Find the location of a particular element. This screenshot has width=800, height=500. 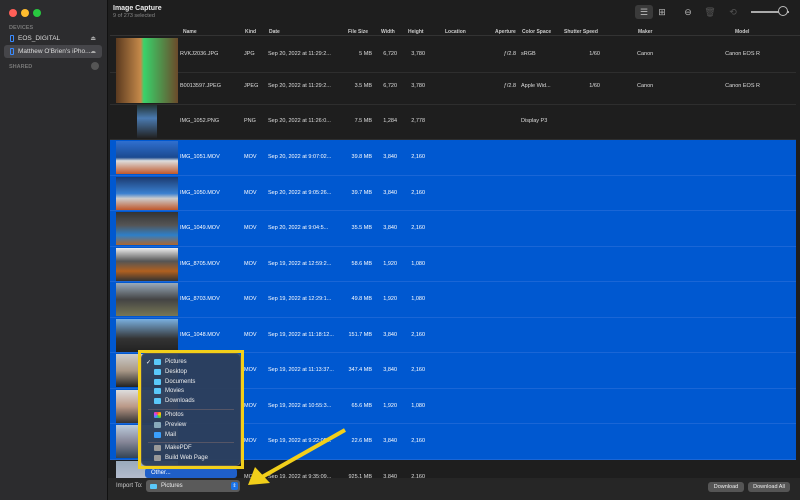

annotation-arrow is located at coordinates (297, 456).